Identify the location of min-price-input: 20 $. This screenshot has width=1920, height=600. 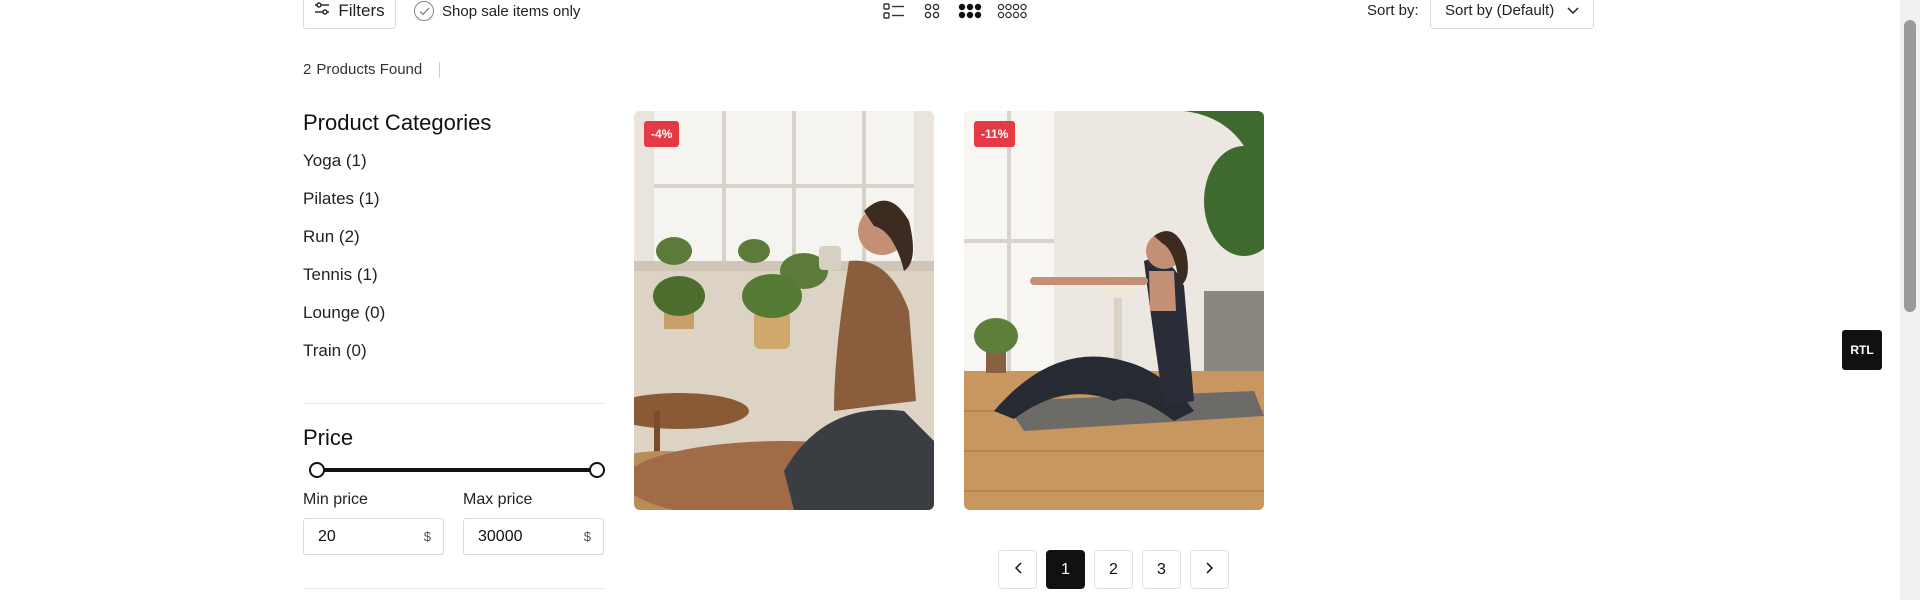
(373, 536).